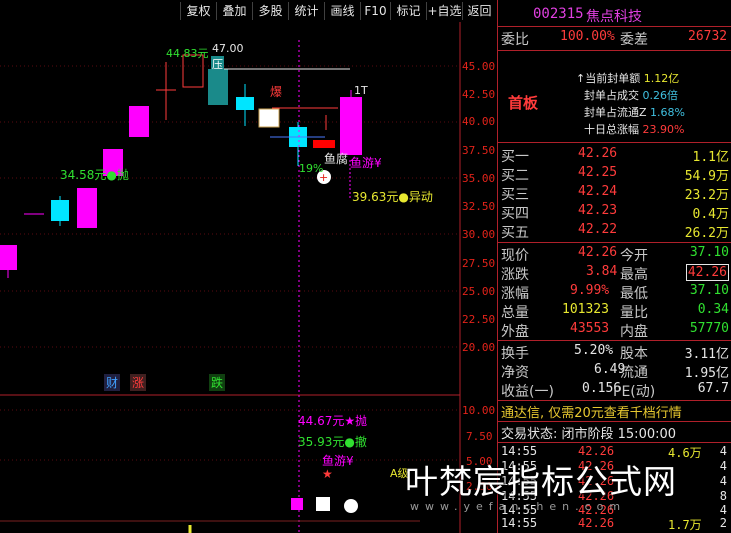  What do you see at coordinates (634, 313) in the screenshot?
I see `vol-ratio-label: 量比` at bounding box center [634, 313].